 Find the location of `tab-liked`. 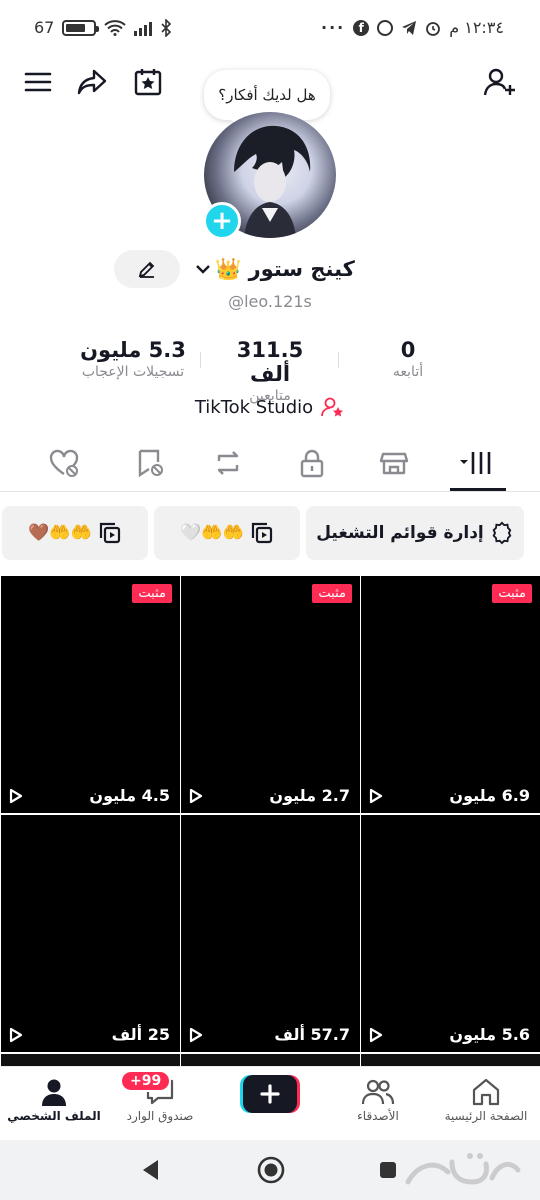

tab-liked is located at coordinates (64, 463).